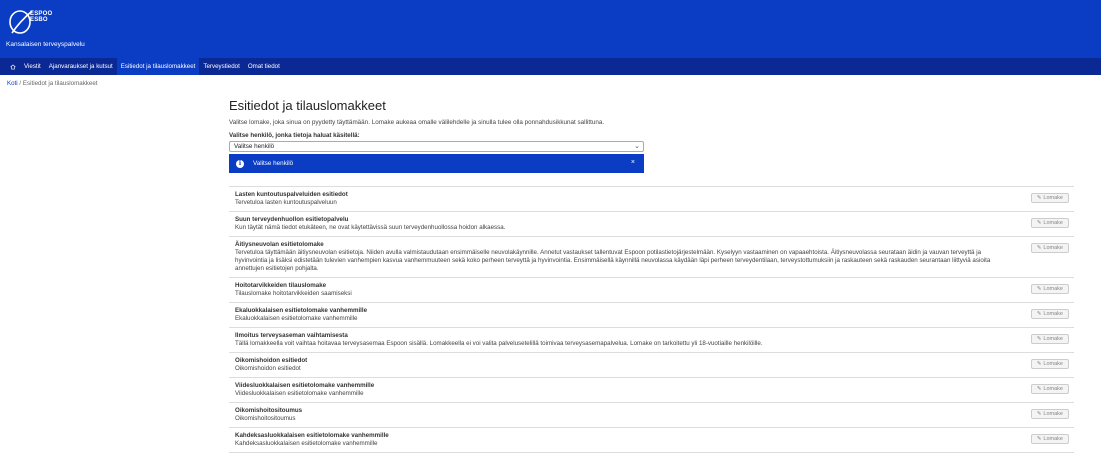  What do you see at coordinates (268, 368) in the screenshot?
I see `form-description: Oikomishoidon esitiedot` at bounding box center [268, 368].